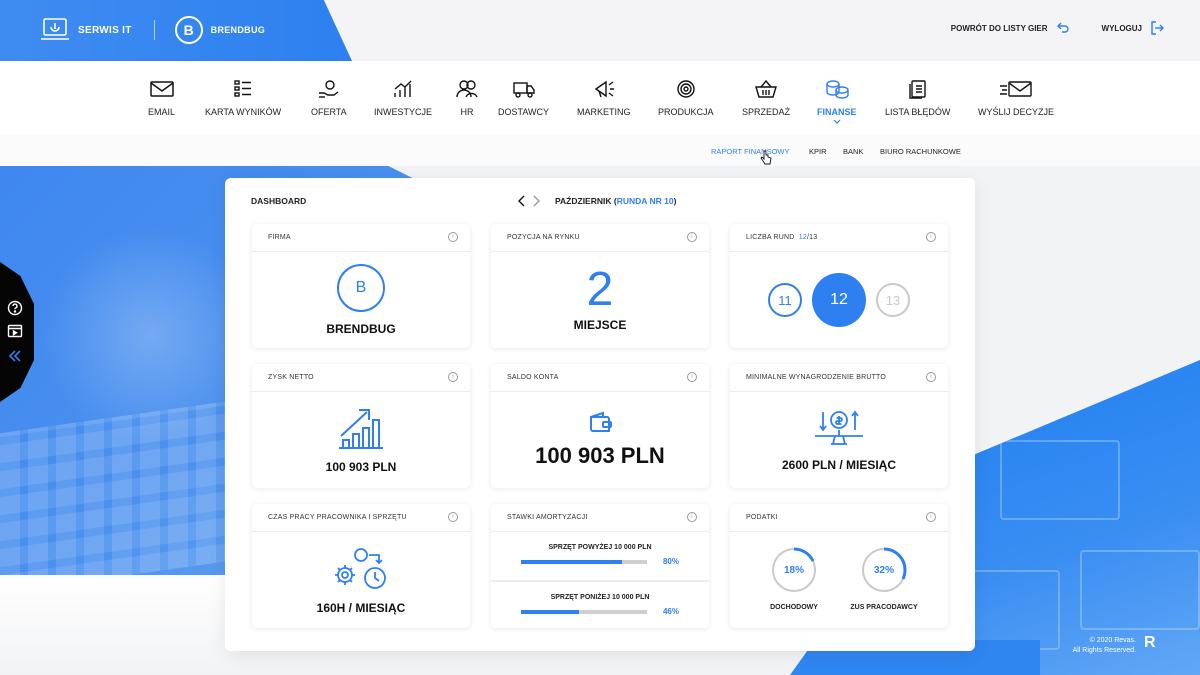 This screenshot has height=675, width=1200. I want to click on market-rank: 2, so click(600, 289).